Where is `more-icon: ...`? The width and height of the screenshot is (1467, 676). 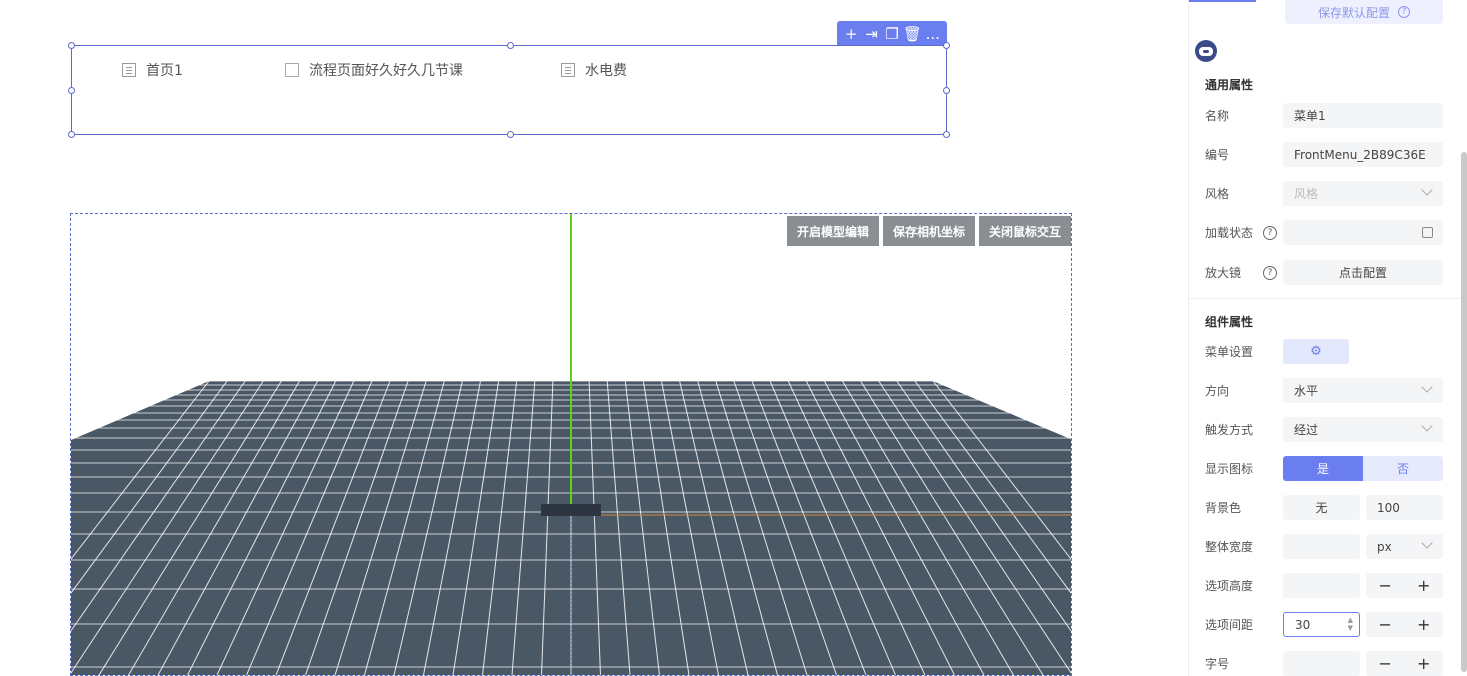
more-icon: ... is located at coordinates (933, 34).